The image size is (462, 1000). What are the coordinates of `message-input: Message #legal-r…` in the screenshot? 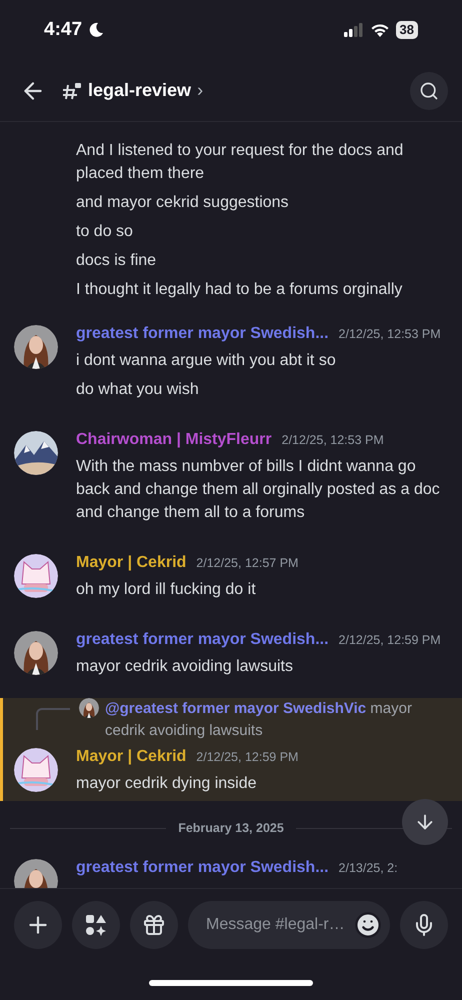 It's located at (276, 924).